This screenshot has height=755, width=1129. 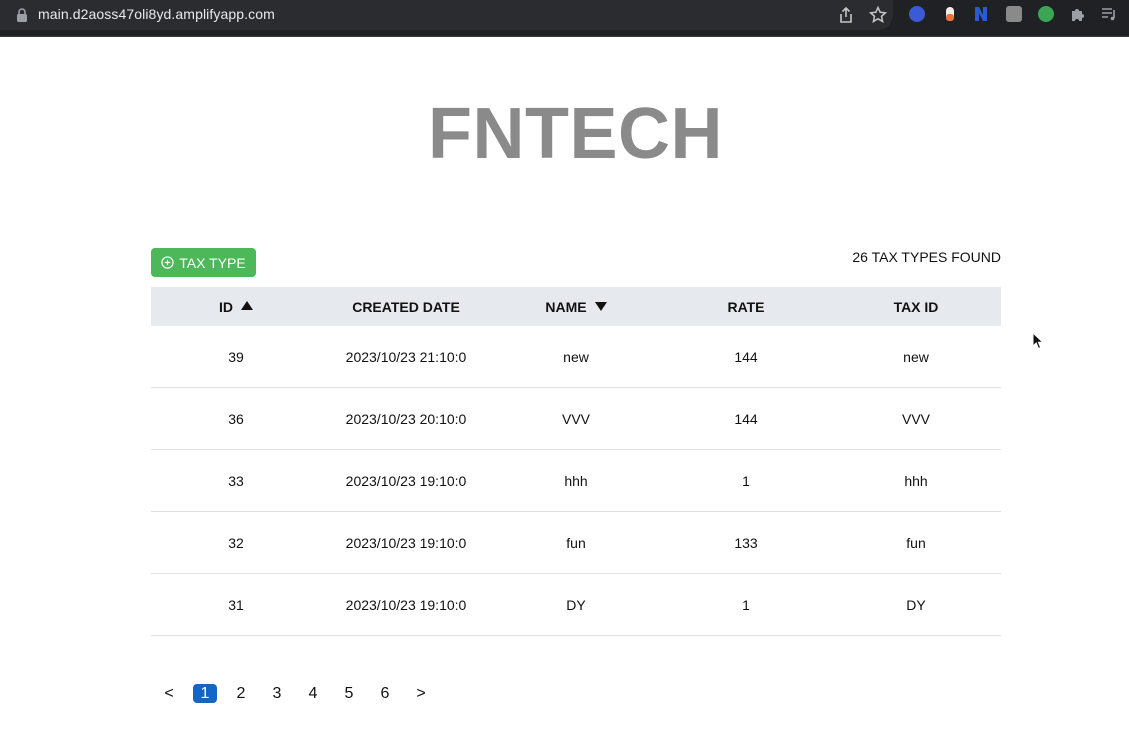 I want to click on cell-id: 33, so click(x=236, y=480).